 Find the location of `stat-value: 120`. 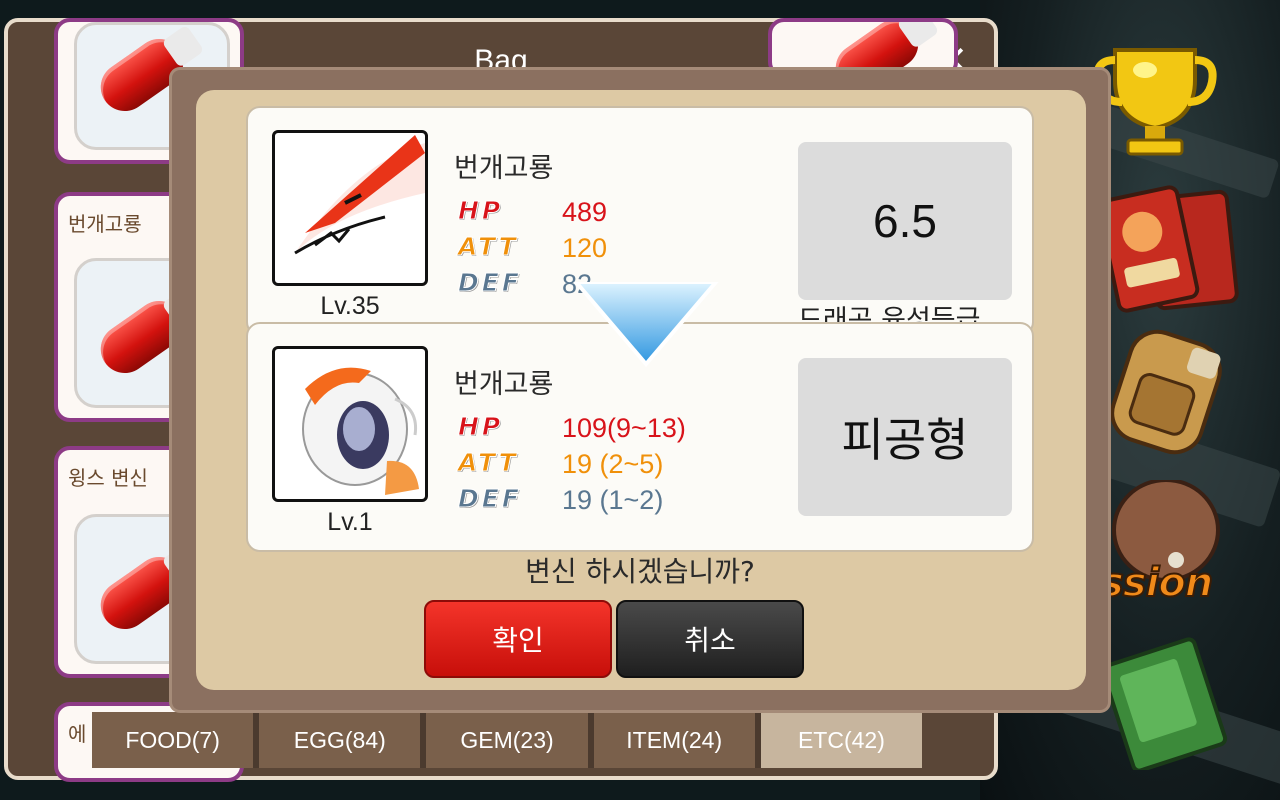

stat-value: 120 is located at coordinates (585, 248).